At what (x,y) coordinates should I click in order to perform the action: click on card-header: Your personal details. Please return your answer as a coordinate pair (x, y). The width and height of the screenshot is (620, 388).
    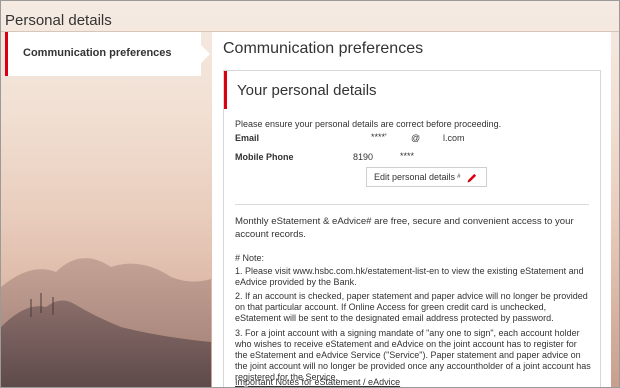
    Looking at the image, I should click on (412, 90).